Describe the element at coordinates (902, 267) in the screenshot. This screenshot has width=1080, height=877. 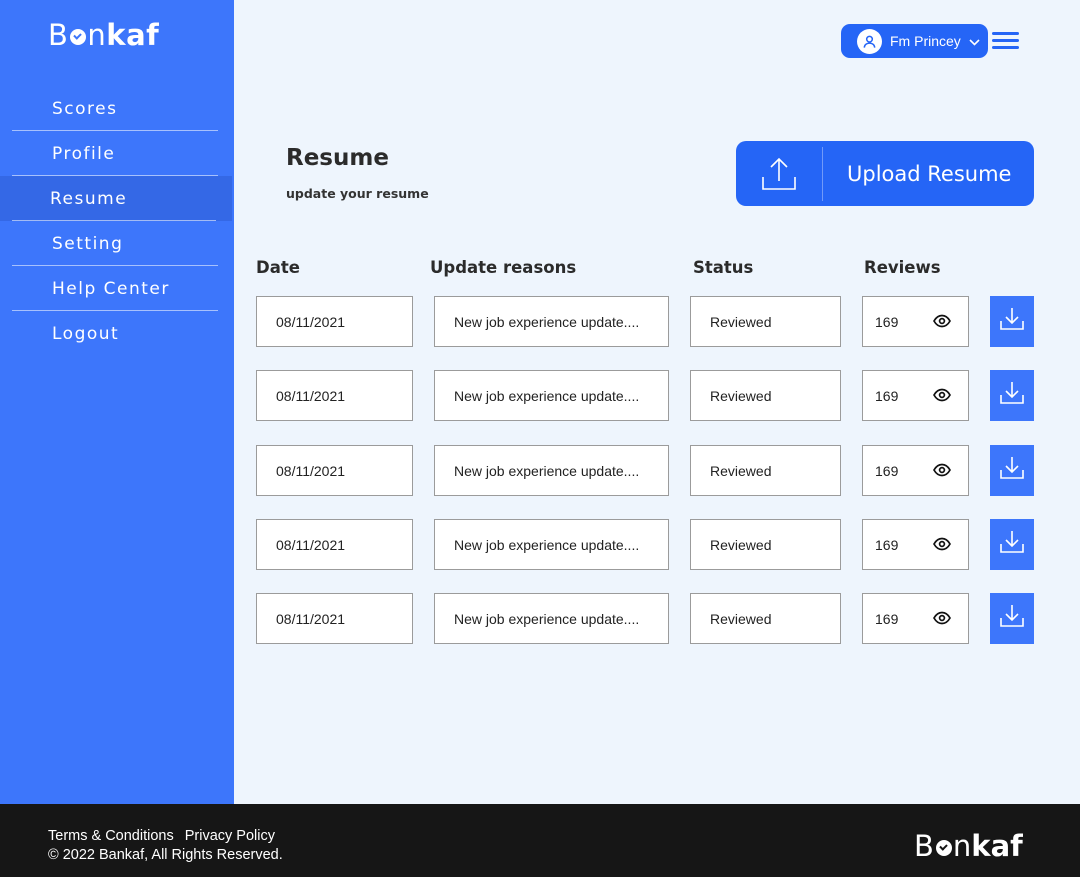
I see `column-header-reviews: Reviews` at that location.